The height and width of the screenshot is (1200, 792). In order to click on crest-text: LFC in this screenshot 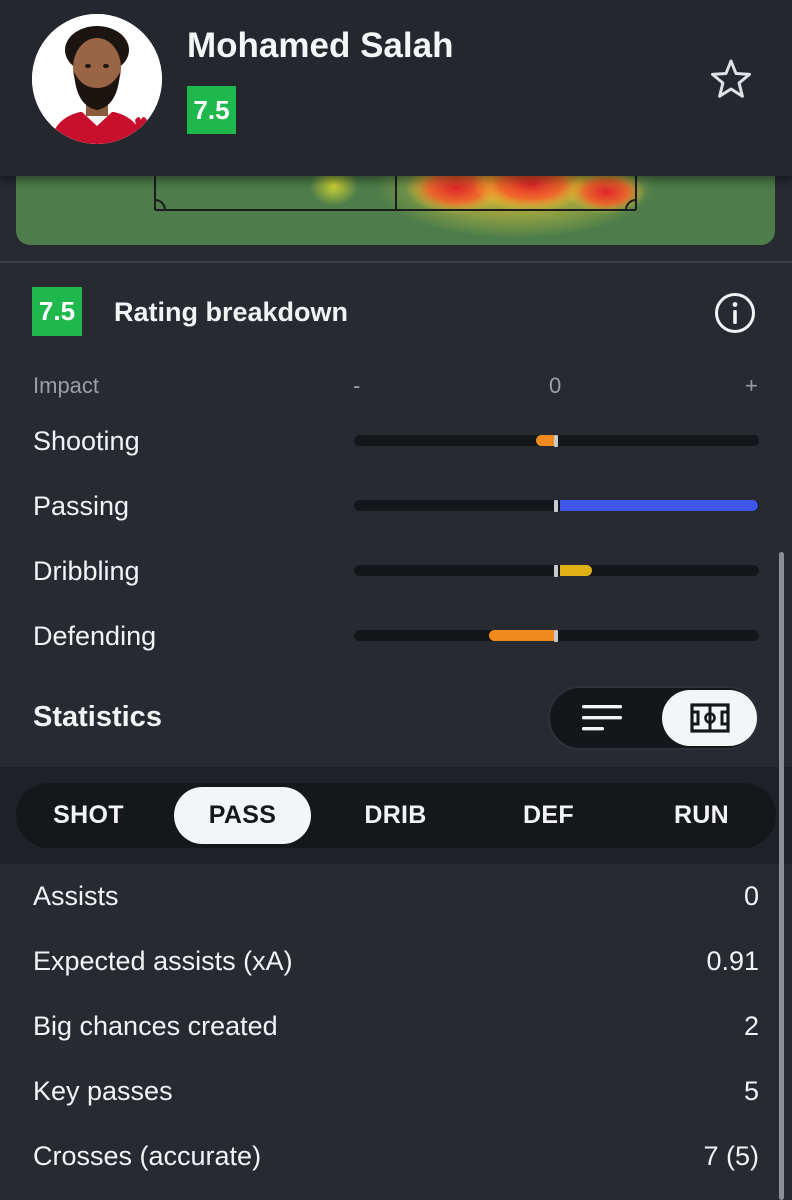, I will do `click(140, 139)`.